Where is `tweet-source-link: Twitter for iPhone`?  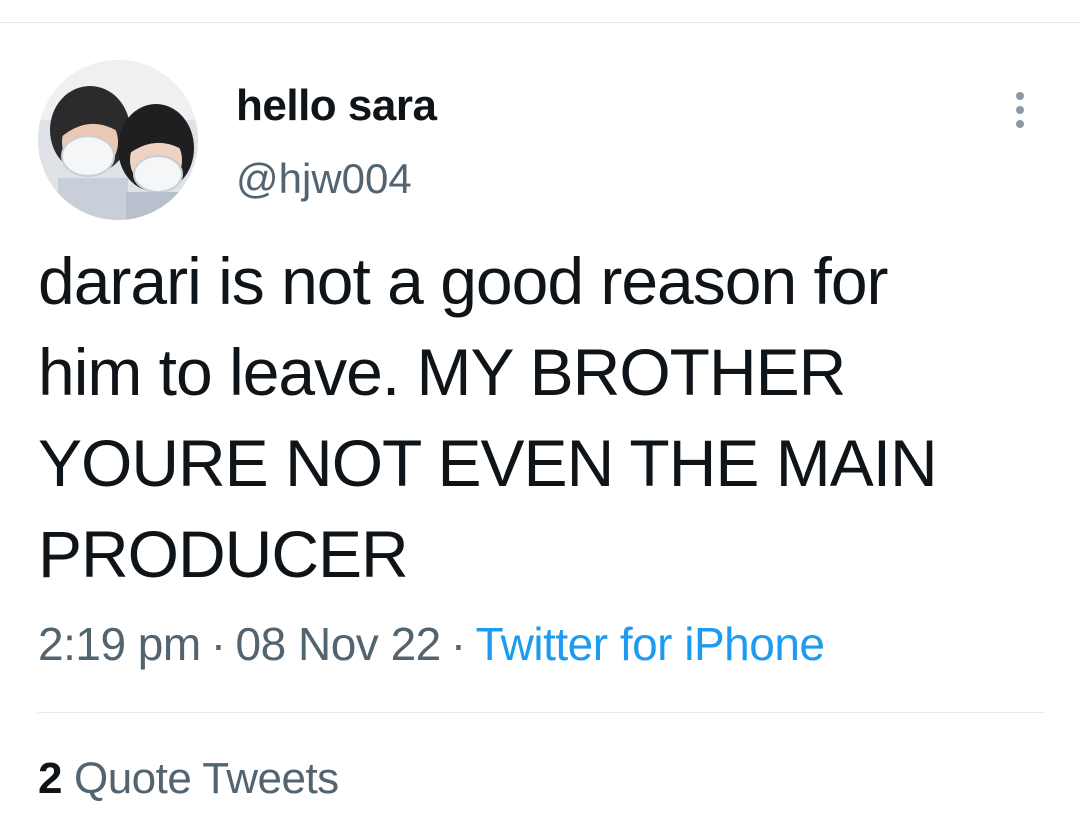 tweet-source-link: Twitter for iPhone is located at coordinates (650, 644).